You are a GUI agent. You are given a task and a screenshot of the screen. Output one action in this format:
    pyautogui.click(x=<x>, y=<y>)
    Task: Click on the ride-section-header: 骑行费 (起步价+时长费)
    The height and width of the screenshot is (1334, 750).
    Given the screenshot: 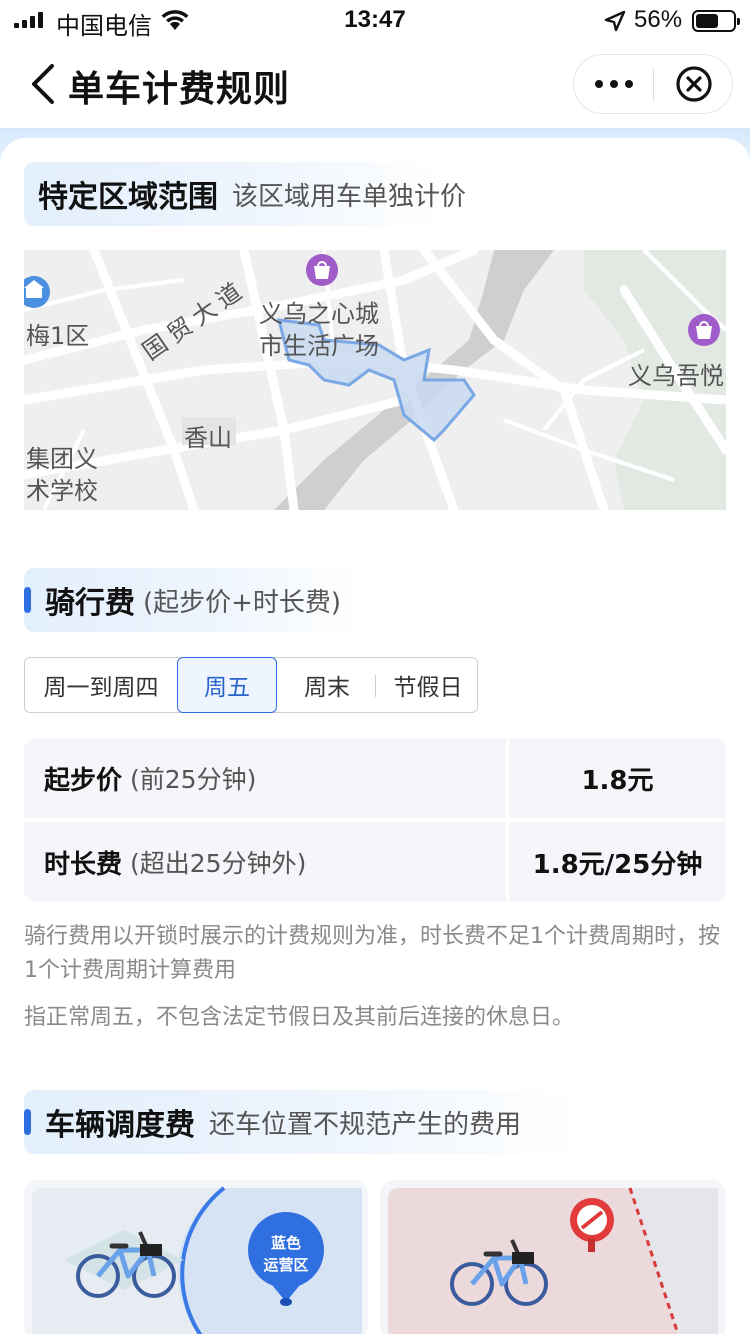 What is the action you would take?
    pyautogui.click(x=194, y=600)
    